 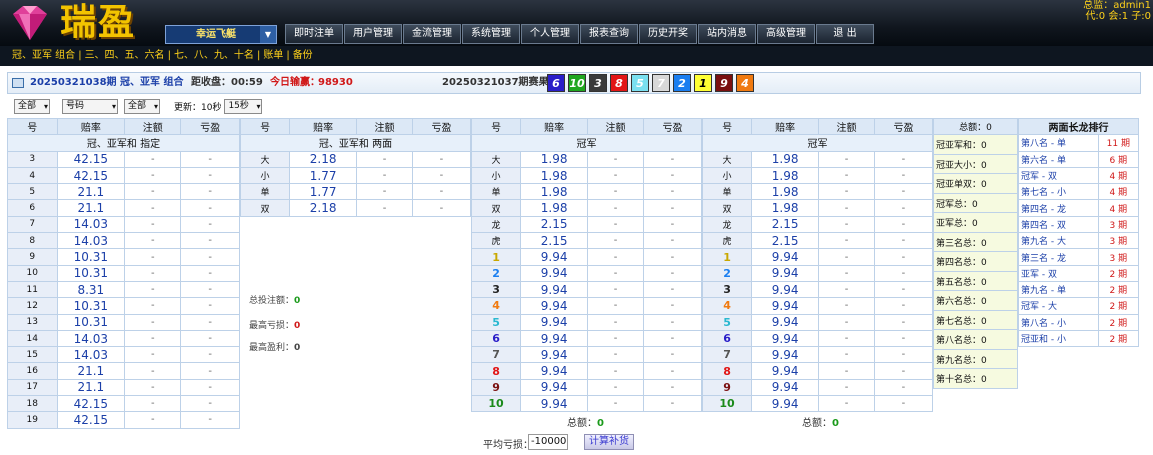 I want to click on long-count: 2 期, so click(x=1118, y=289).